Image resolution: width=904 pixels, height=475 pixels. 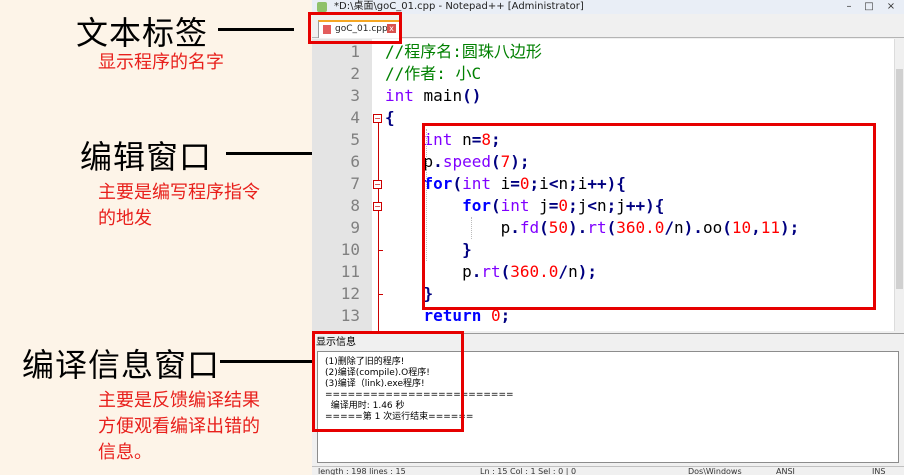 I want to click on status-eol: Dos\Windows, so click(x=715, y=471).